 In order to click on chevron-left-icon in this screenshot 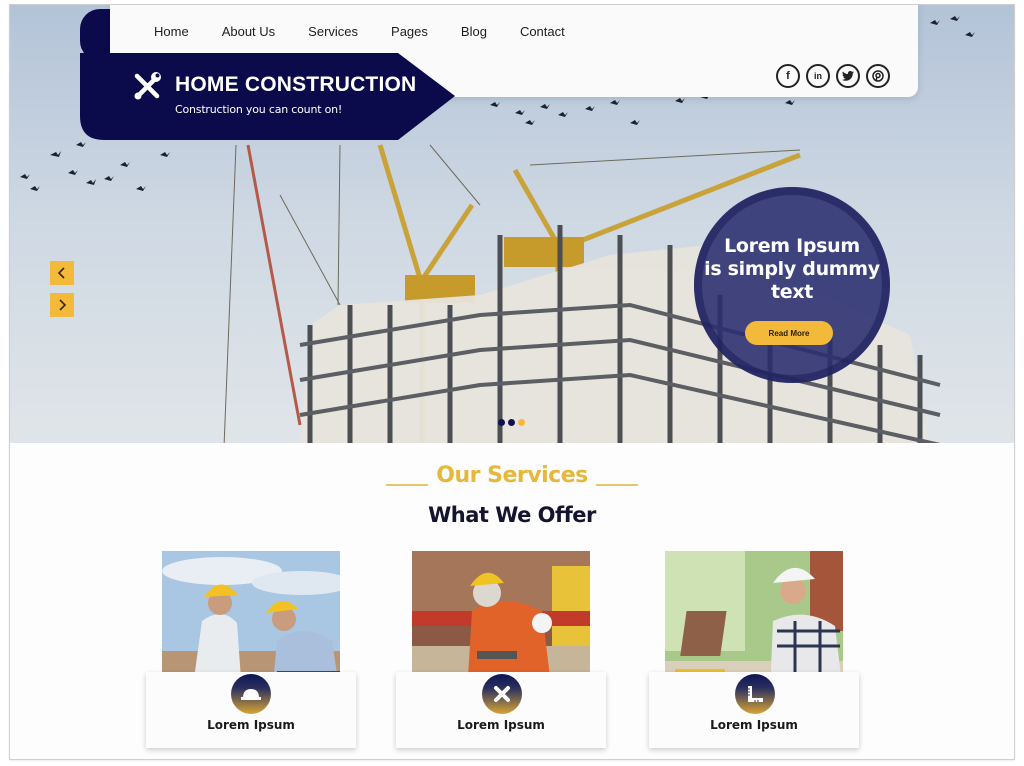, I will do `click(61, 273)`.